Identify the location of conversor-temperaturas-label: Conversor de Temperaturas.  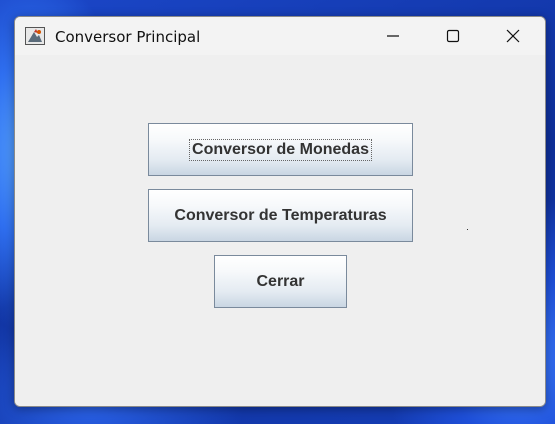
(280, 215).